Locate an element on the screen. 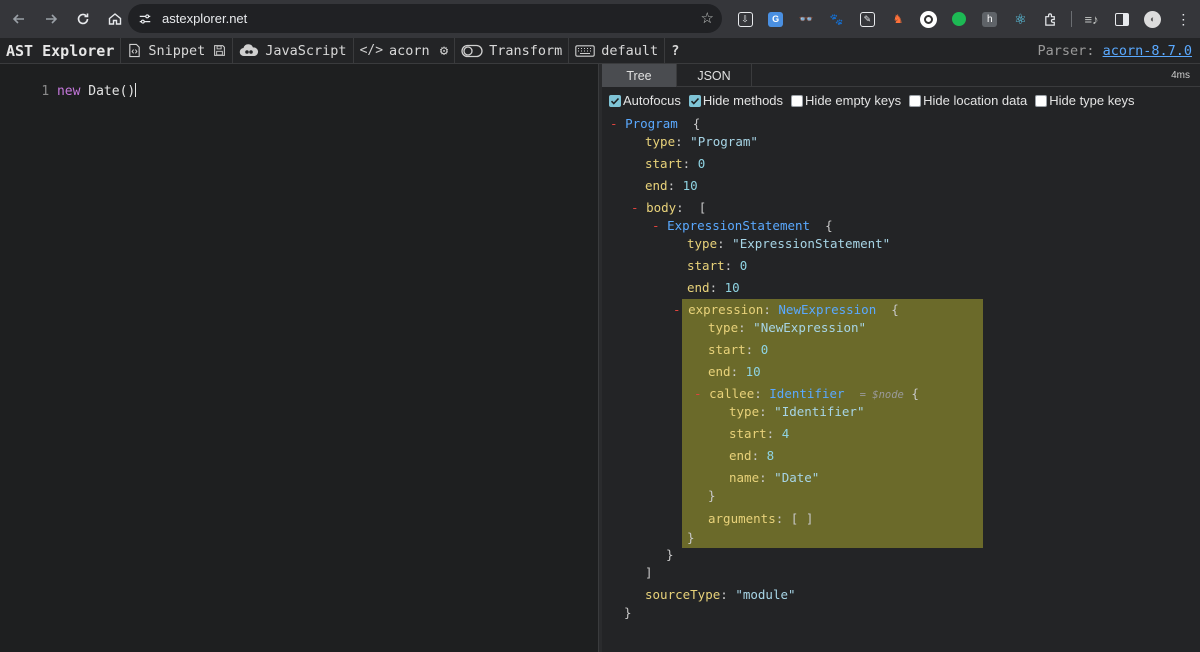  editor-line: 1 new Date() is located at coordinates (73, 91).